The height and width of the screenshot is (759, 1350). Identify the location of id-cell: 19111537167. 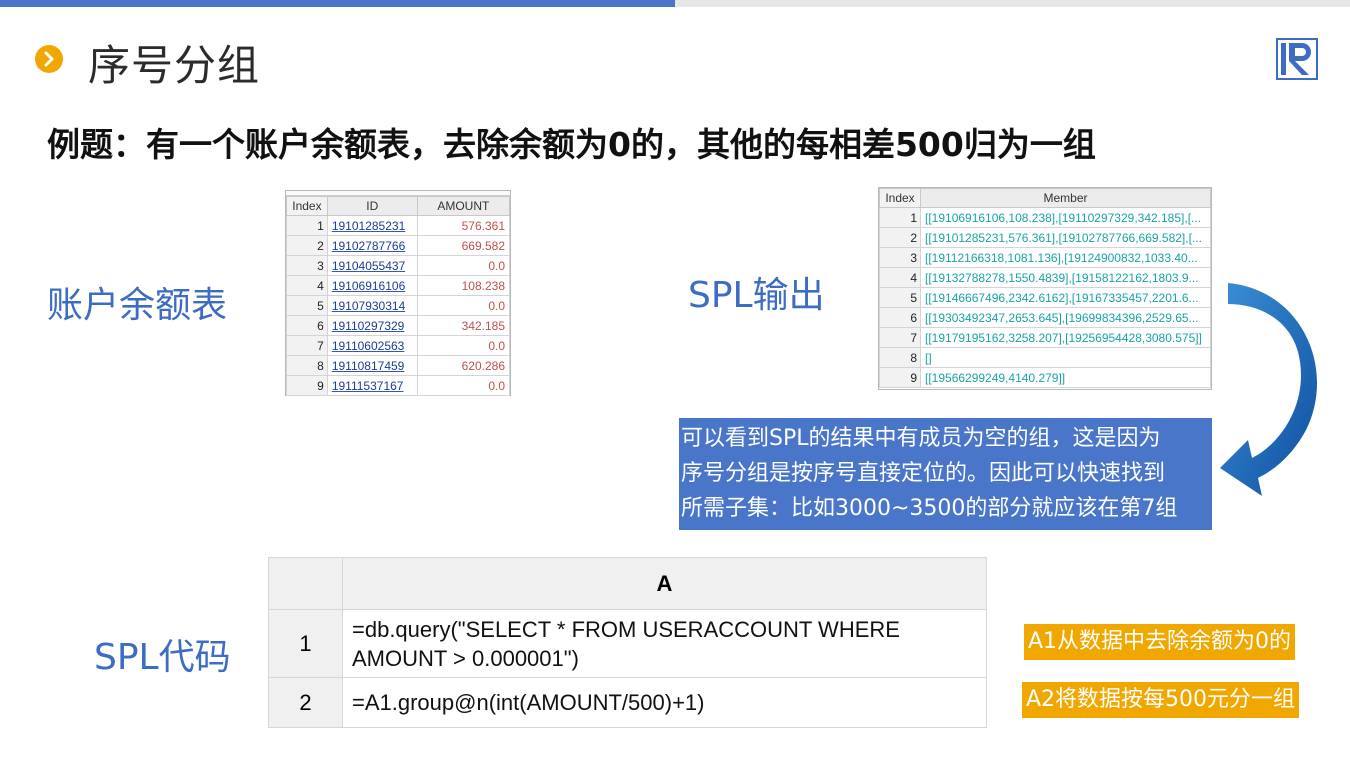
(372, 385).